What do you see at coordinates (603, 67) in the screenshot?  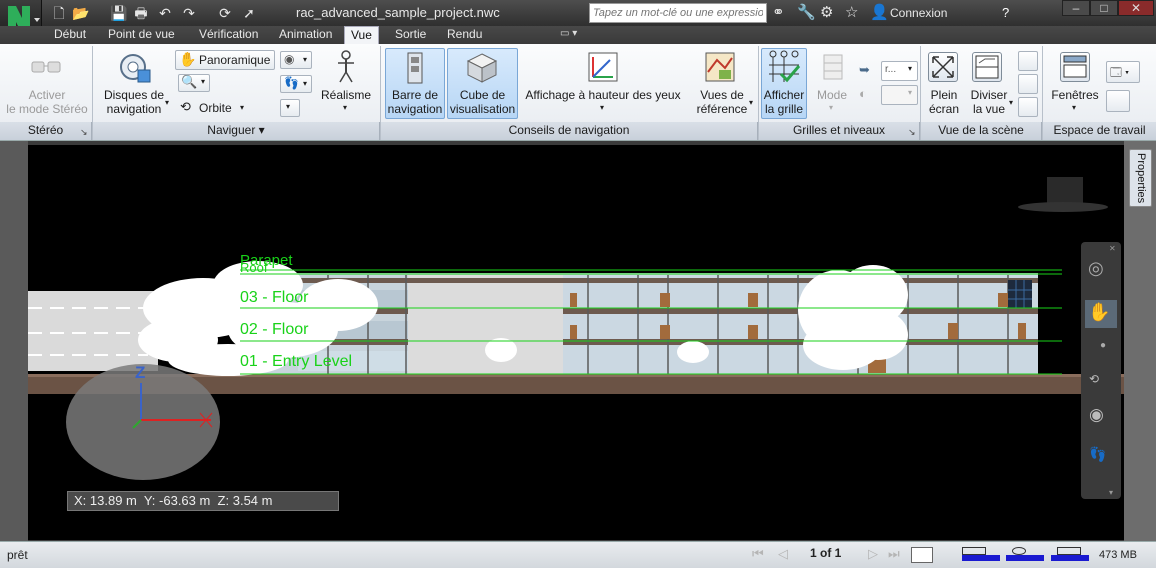 I see `eye-level-axes-icon` at bounding box center [603, 67].